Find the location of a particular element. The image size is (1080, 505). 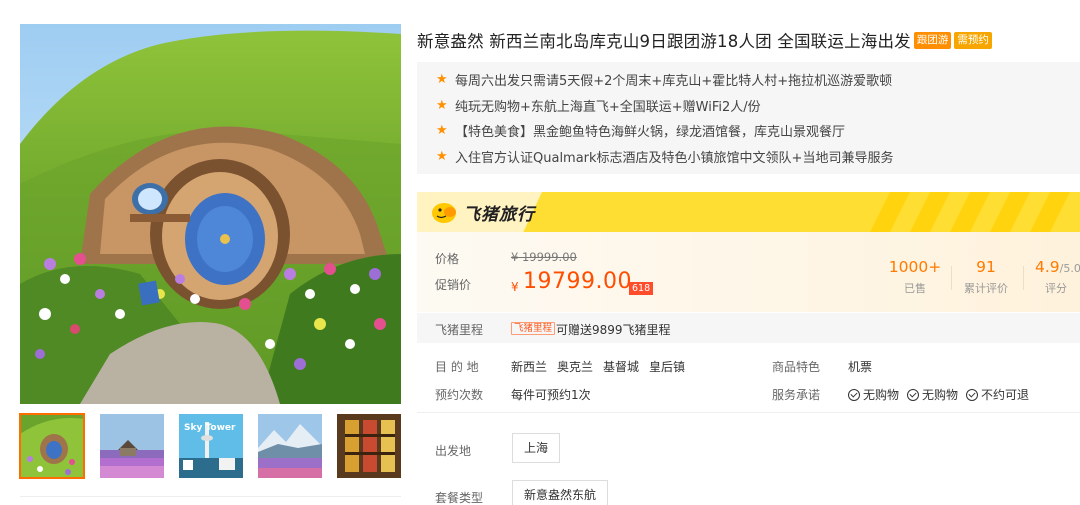

booking-label: 预约次数 is located at coordinates (459, 395).